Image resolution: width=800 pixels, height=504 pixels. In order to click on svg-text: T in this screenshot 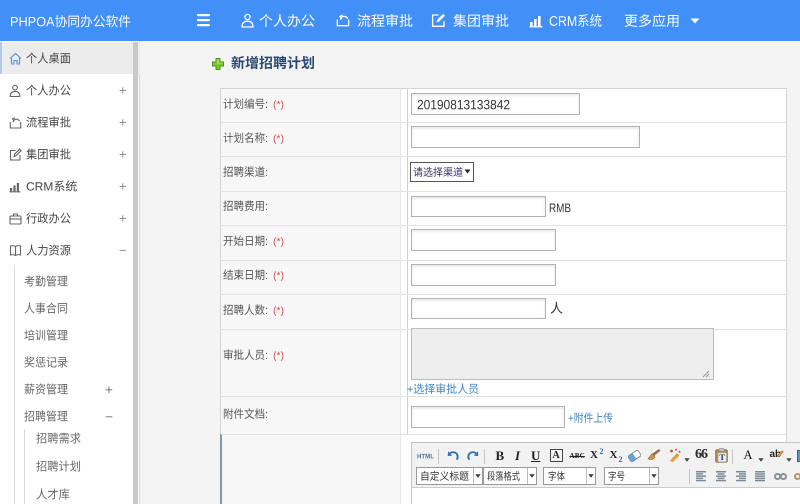, I will do `click(722, 457)`.